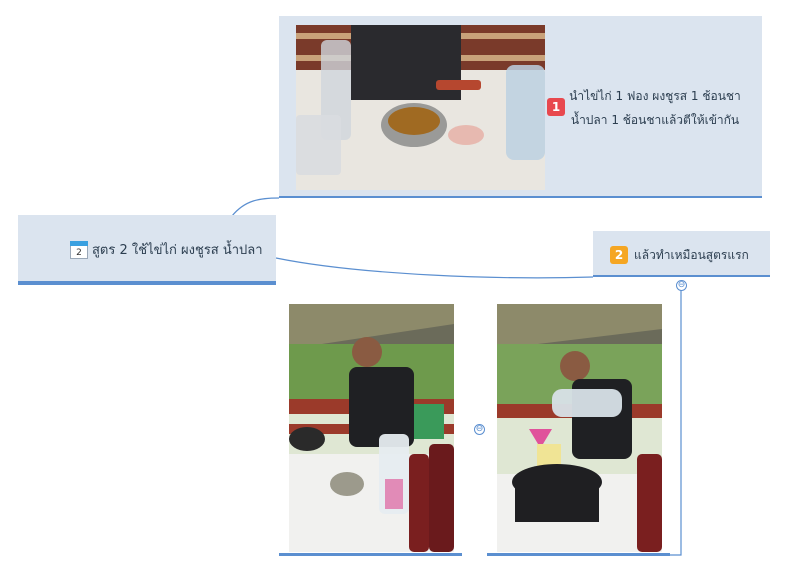  I want to click on main-topic-text: สูตร 2 ใช้ไข่ไก่ ผงชูรส น้ำปลา, so click(177, 250).